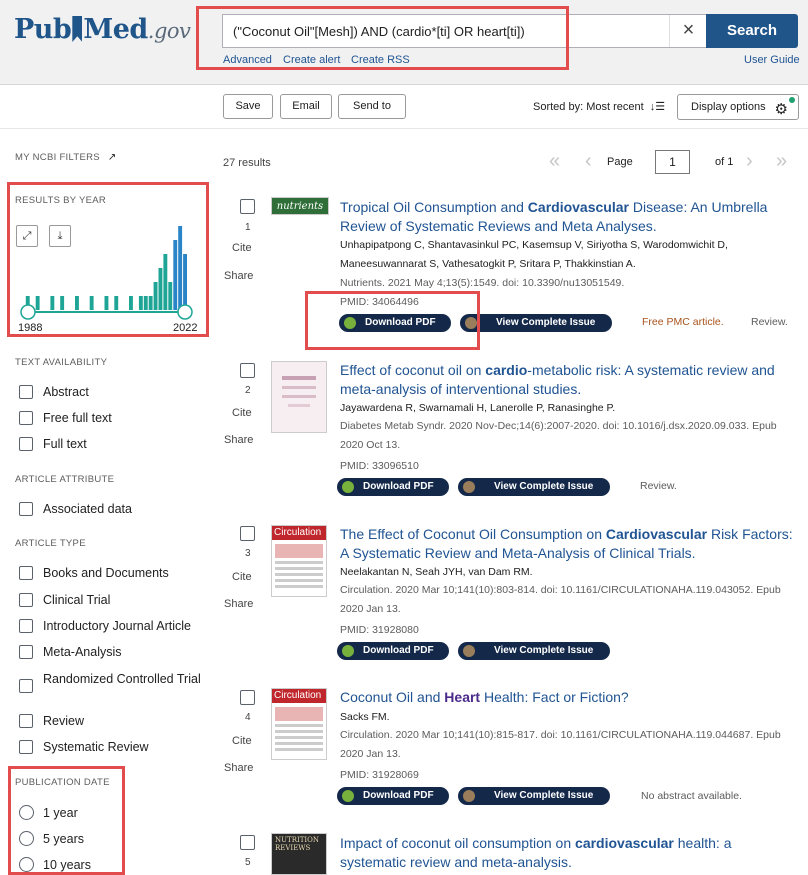 The width and height of the screenshot is (808, 875). Describe the element at coordinates (380, 60) in the screenshot. I see `create-rss-link: Create RSS` at that location.